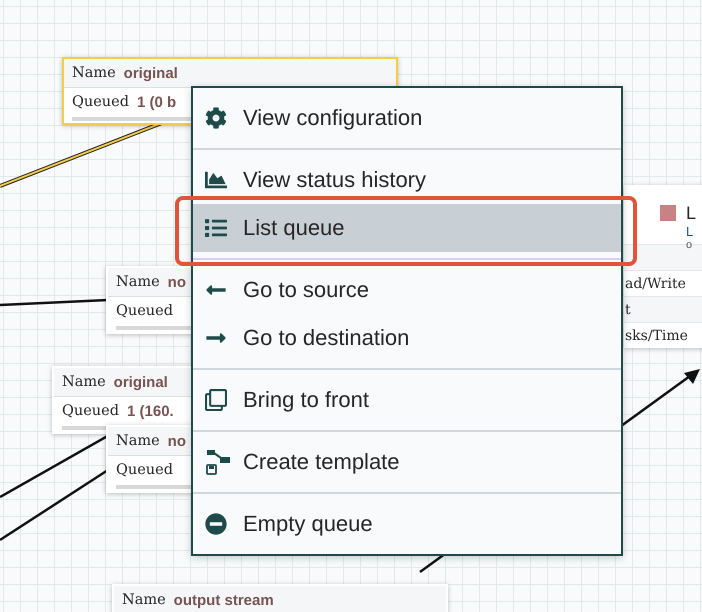  I want to click on processor-title: L, so click(691, 213).